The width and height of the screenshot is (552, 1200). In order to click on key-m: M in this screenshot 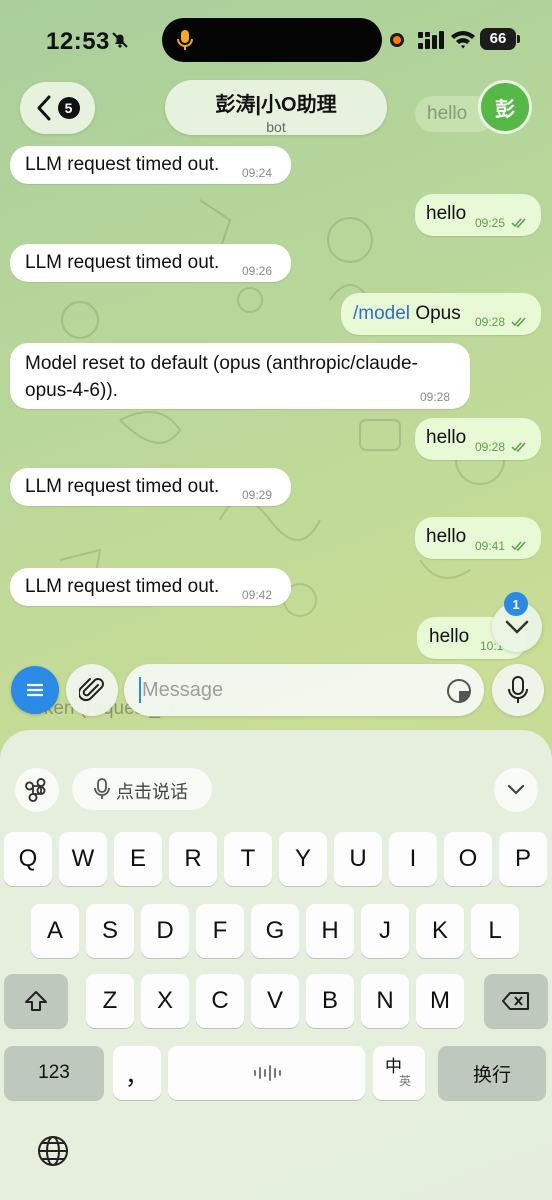, I will do `click(440, 1001)`.